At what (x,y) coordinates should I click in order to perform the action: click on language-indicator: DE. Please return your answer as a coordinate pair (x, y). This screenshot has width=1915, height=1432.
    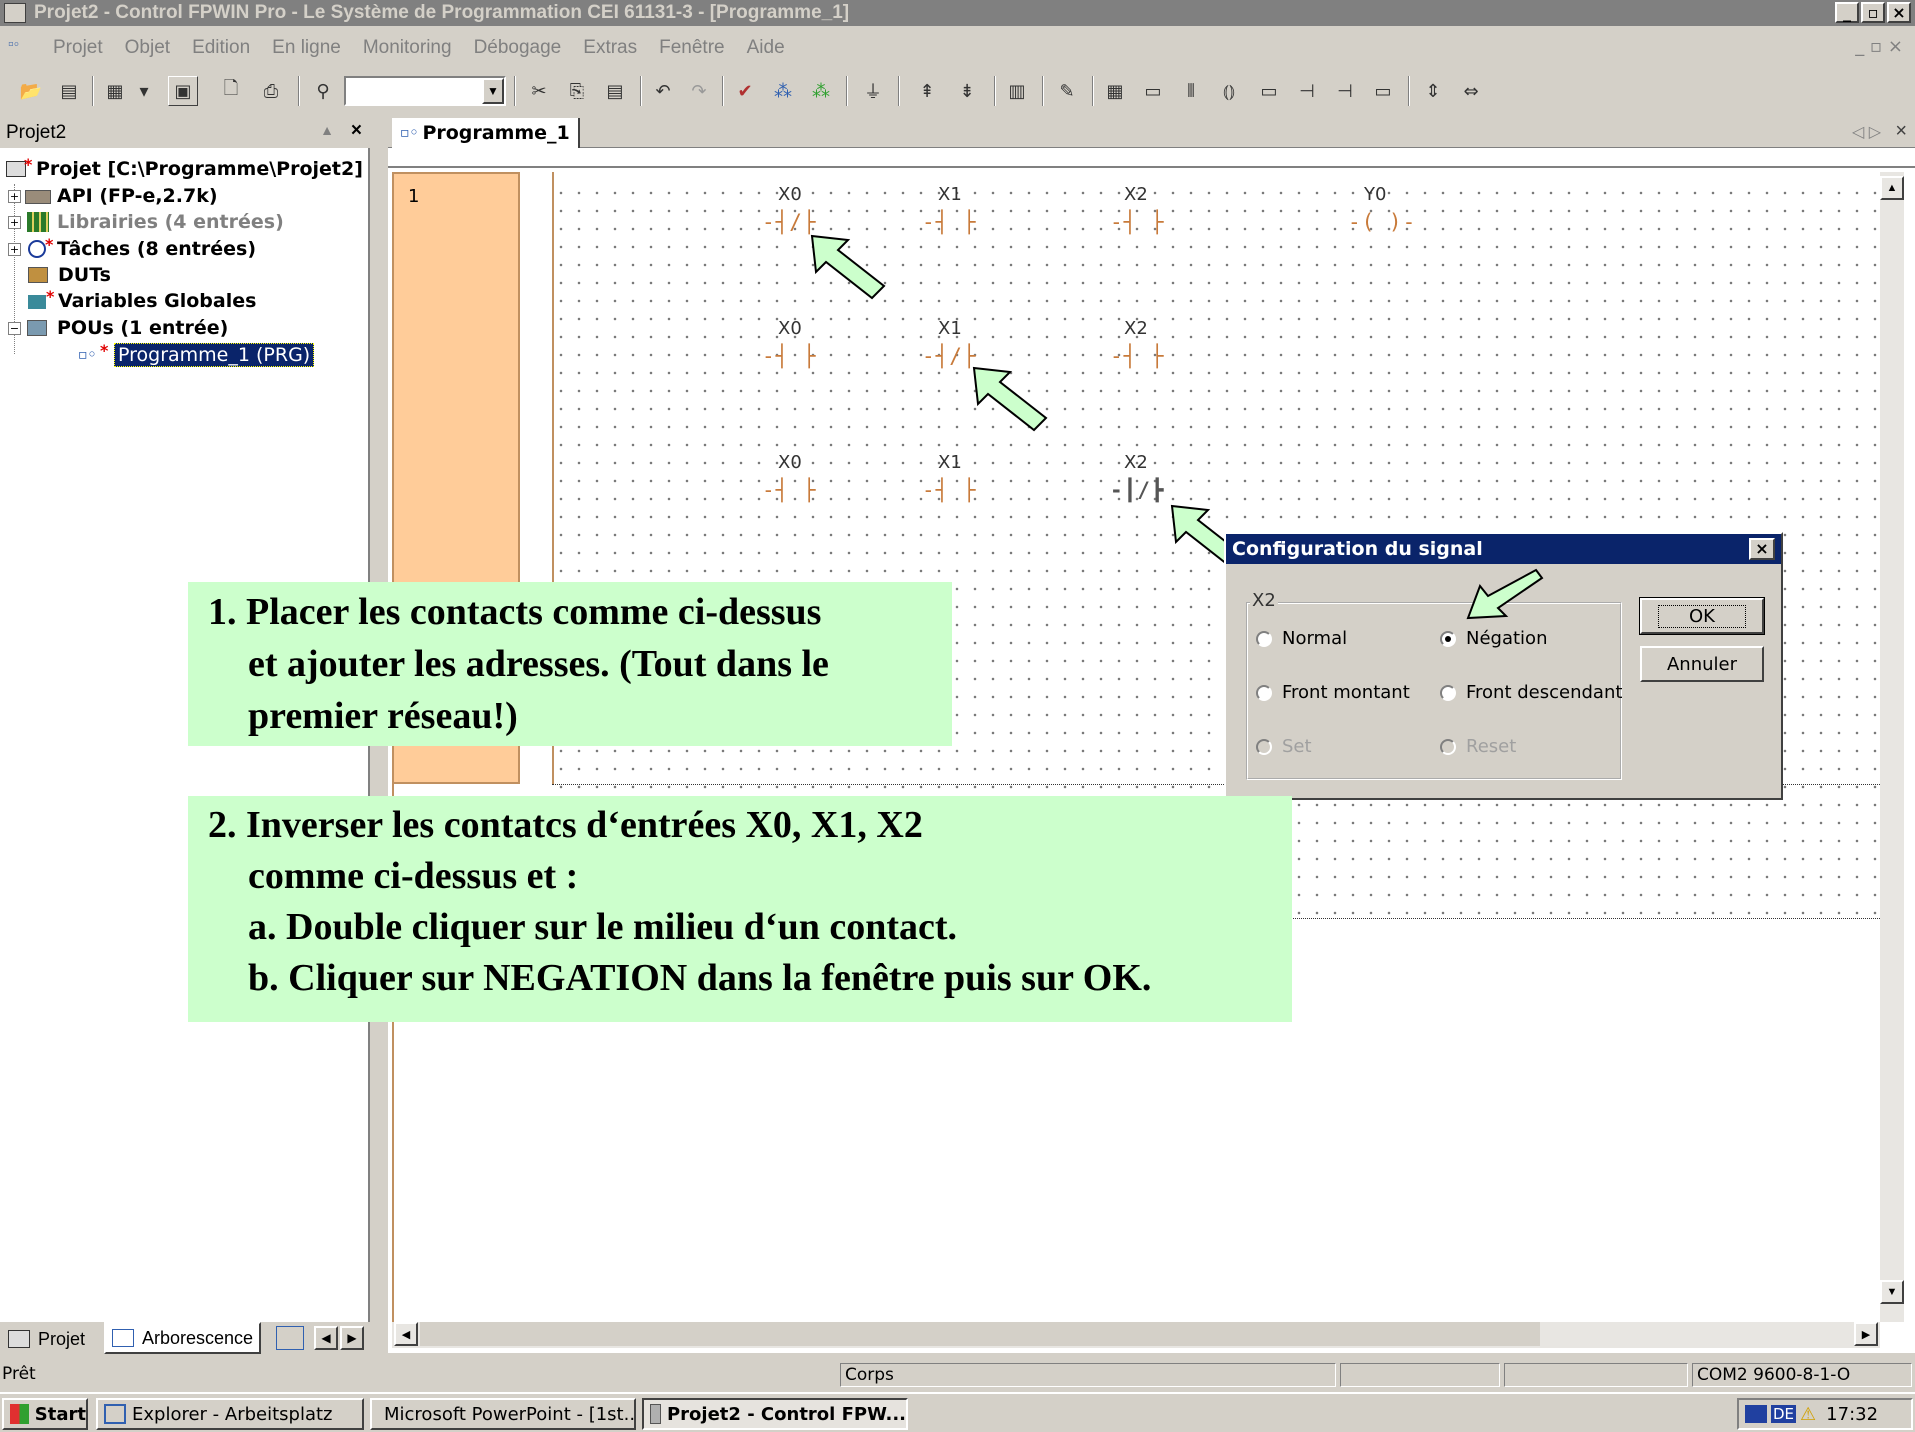
    Looking at the image, I should click on (1784, 1414).